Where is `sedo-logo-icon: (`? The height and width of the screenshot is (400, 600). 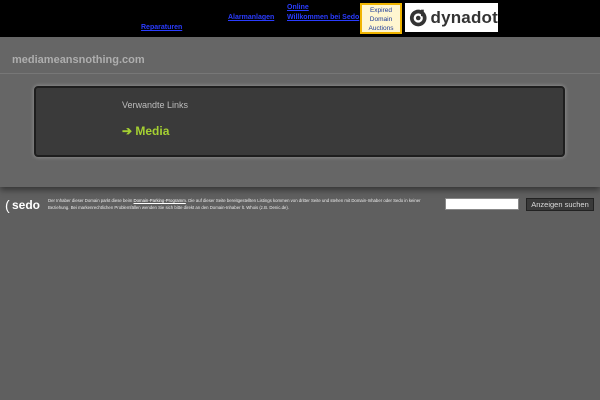 sedo-logo-icon: ( is located at coordinates (7, 205).